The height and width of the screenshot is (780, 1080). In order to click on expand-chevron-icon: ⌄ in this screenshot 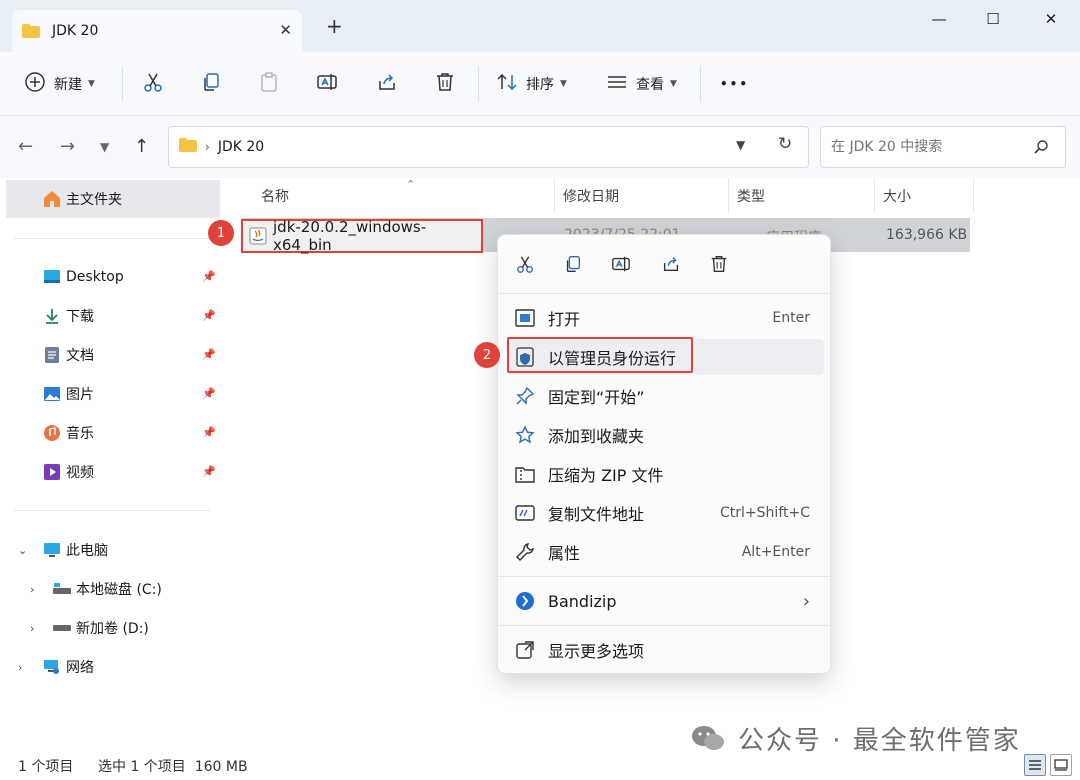, I will do `click(22, 550)`.